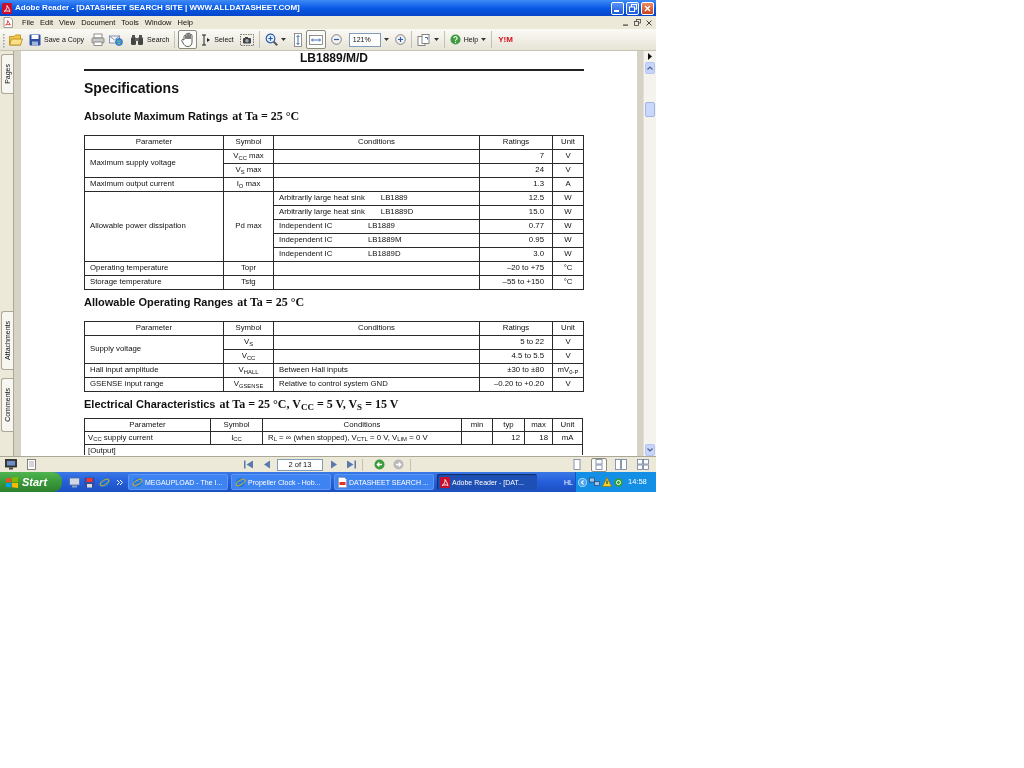 The width and height of the screenshot is (1024, 768). I want to click on scroll-up-button, so click(650, 68).